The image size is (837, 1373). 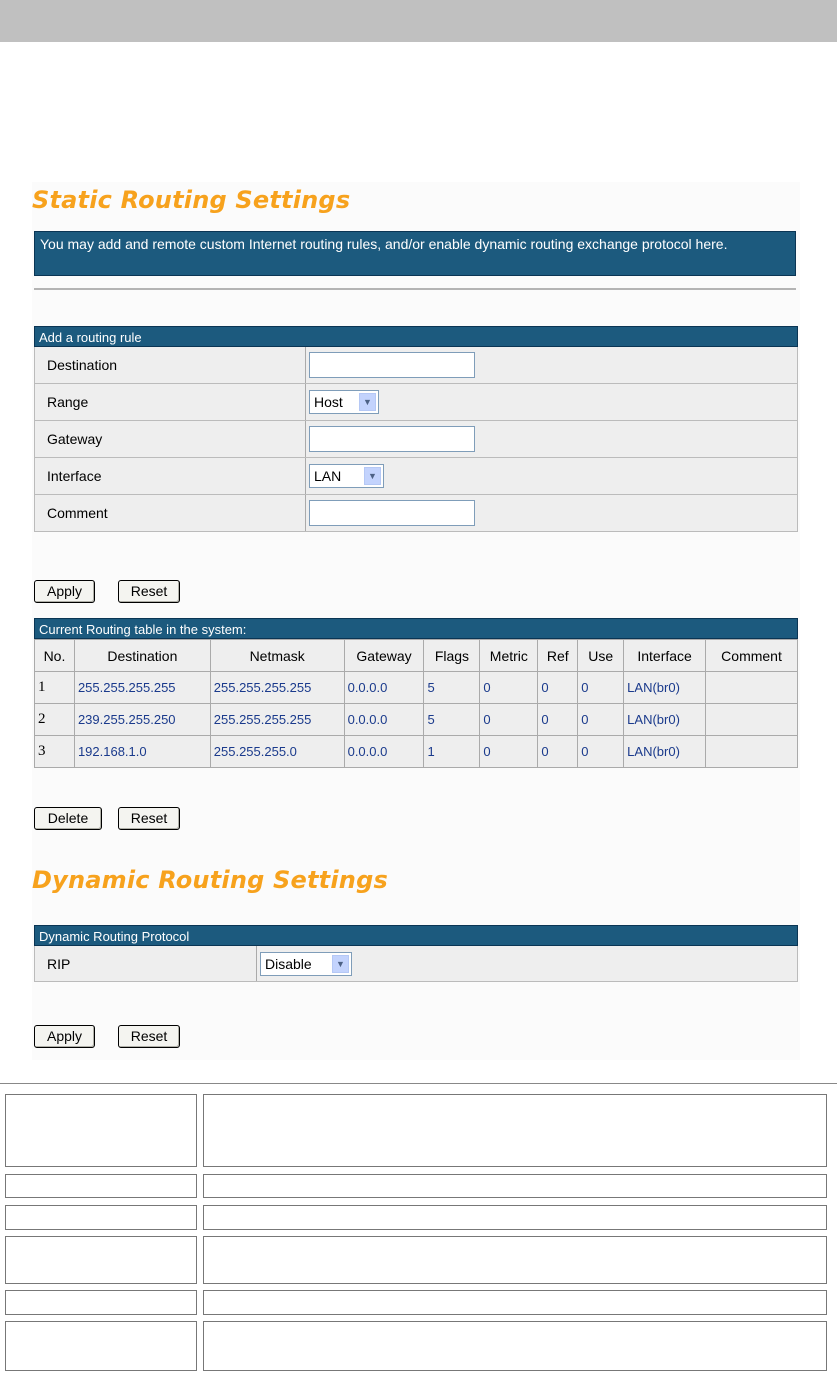 I want to click on col-interface: Interface, so click(x=665, y=655).